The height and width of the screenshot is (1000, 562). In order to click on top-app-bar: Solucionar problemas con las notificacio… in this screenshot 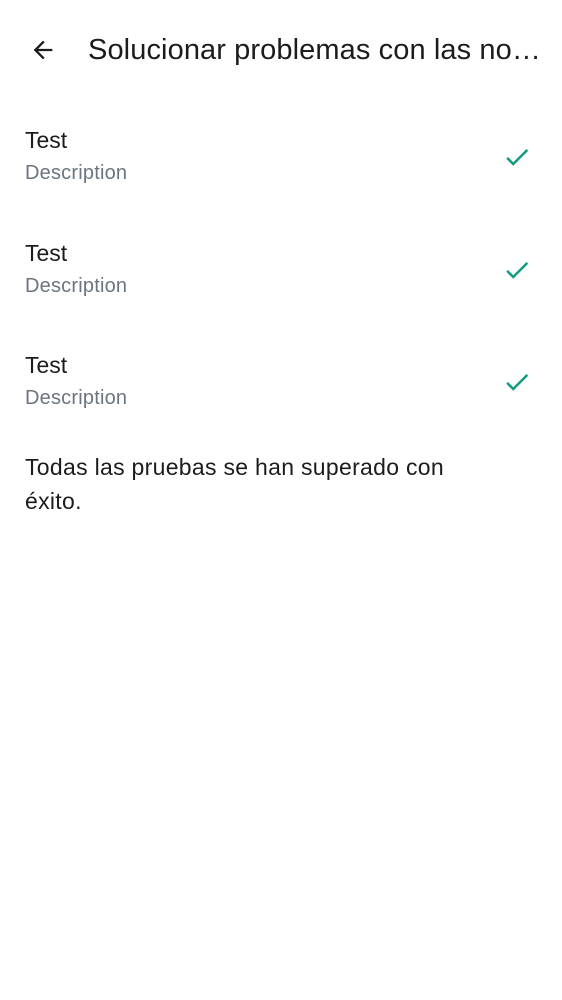, I will do `click(281, 50)`.